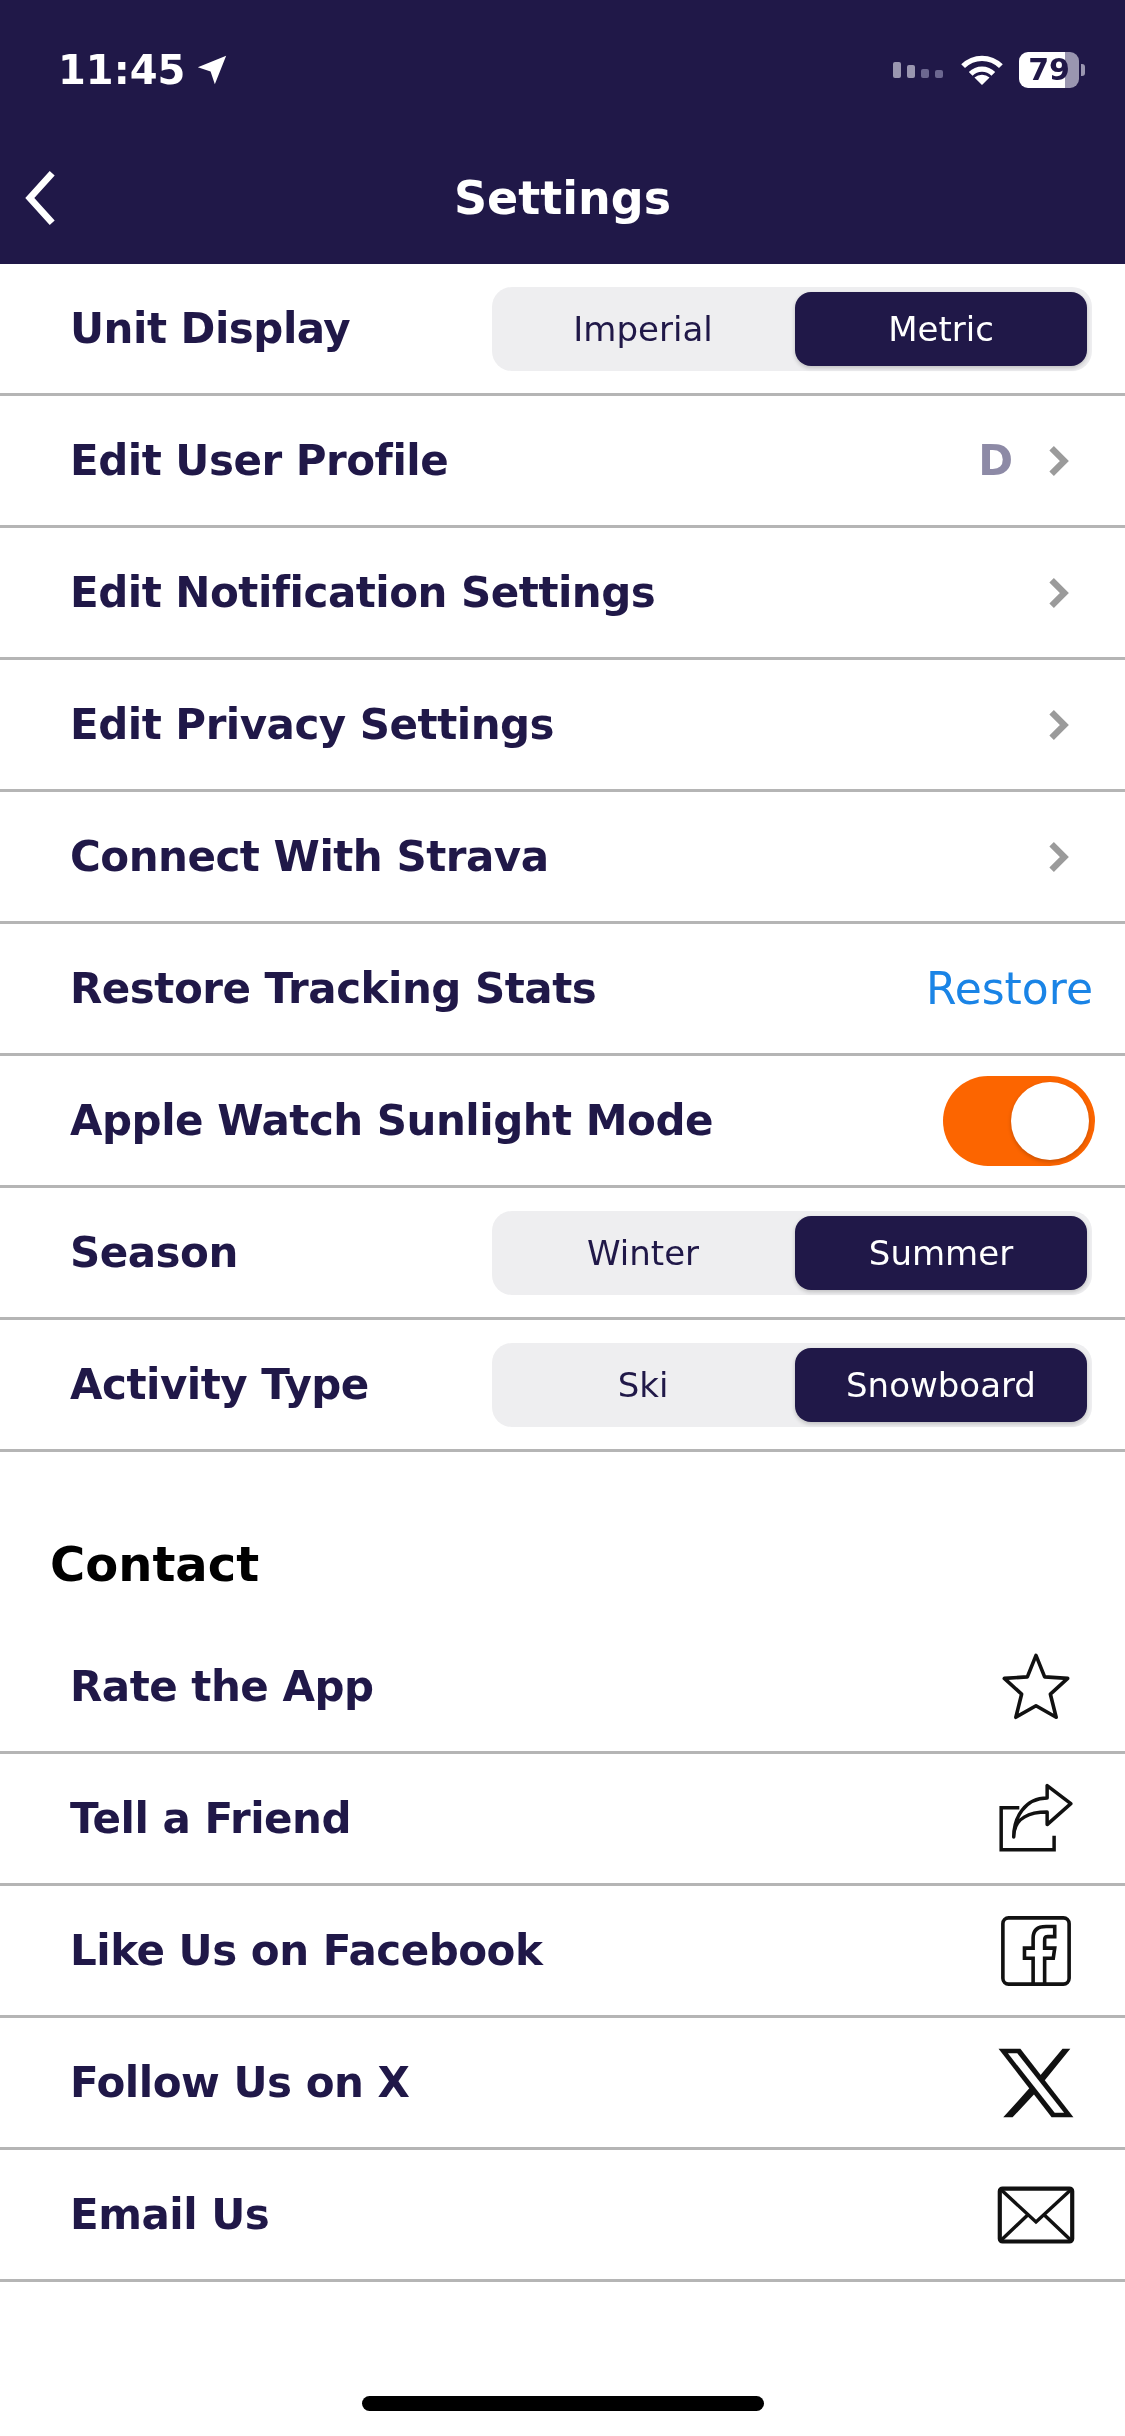 The height and width of the screenshot is (2436, 1125). I want to click on setting-label: Restore Tracking Stats, so click(333, 988).